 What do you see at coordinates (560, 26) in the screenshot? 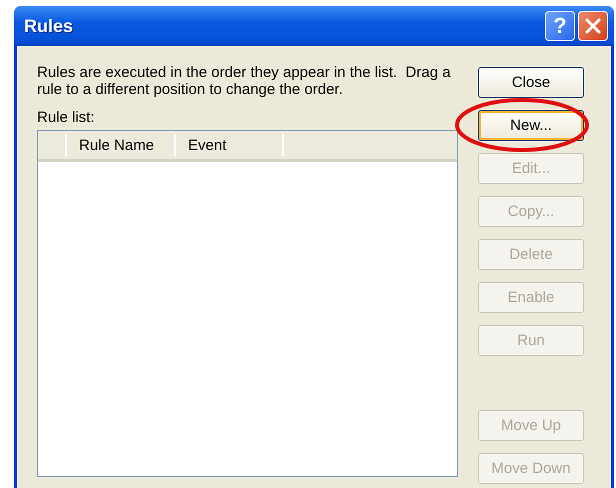
I see `help-button: ?` at bounding box center [560, 26].